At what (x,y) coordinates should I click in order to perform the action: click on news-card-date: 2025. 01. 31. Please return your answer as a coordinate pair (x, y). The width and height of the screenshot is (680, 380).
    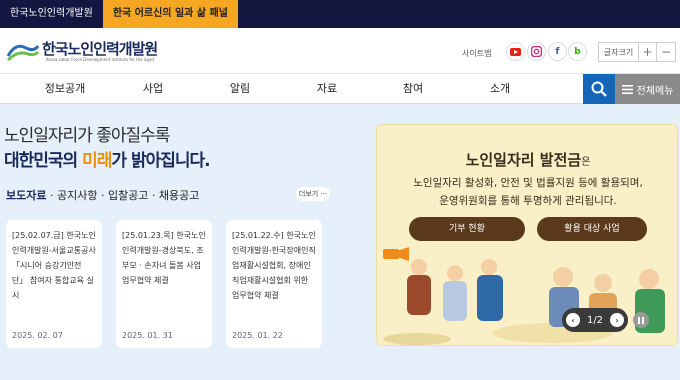
    Looking at the image, I should click on (147, 335).